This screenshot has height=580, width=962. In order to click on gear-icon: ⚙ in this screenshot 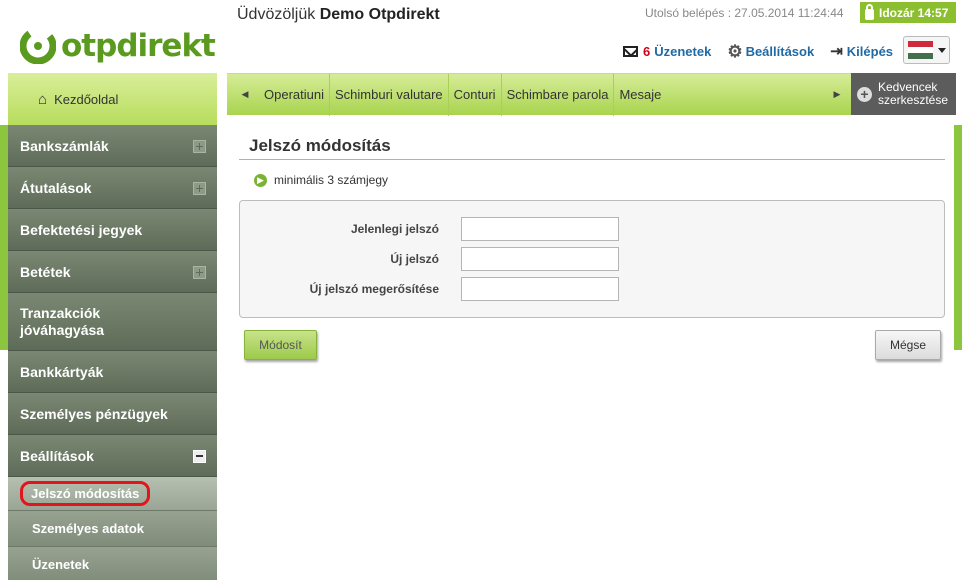, I will do `click(735, 51)`.